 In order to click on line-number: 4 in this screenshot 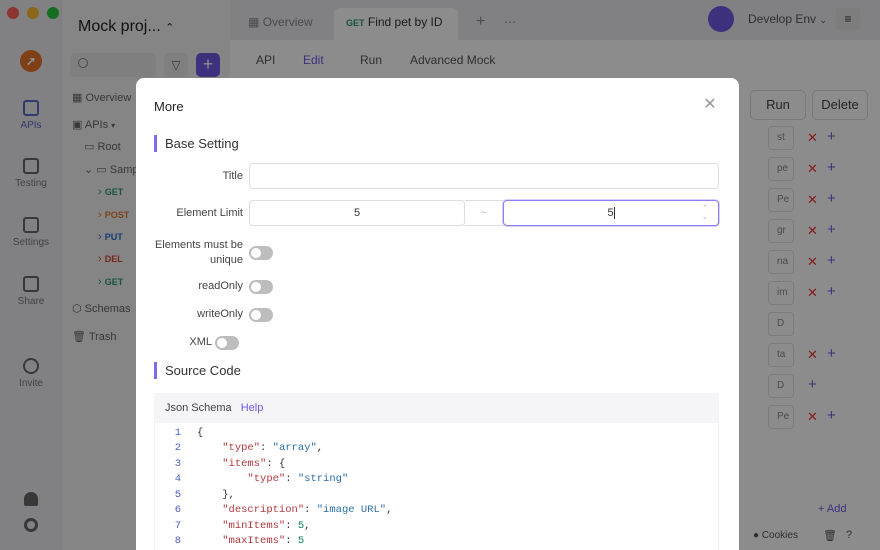, I will do `click(177, 479)`.